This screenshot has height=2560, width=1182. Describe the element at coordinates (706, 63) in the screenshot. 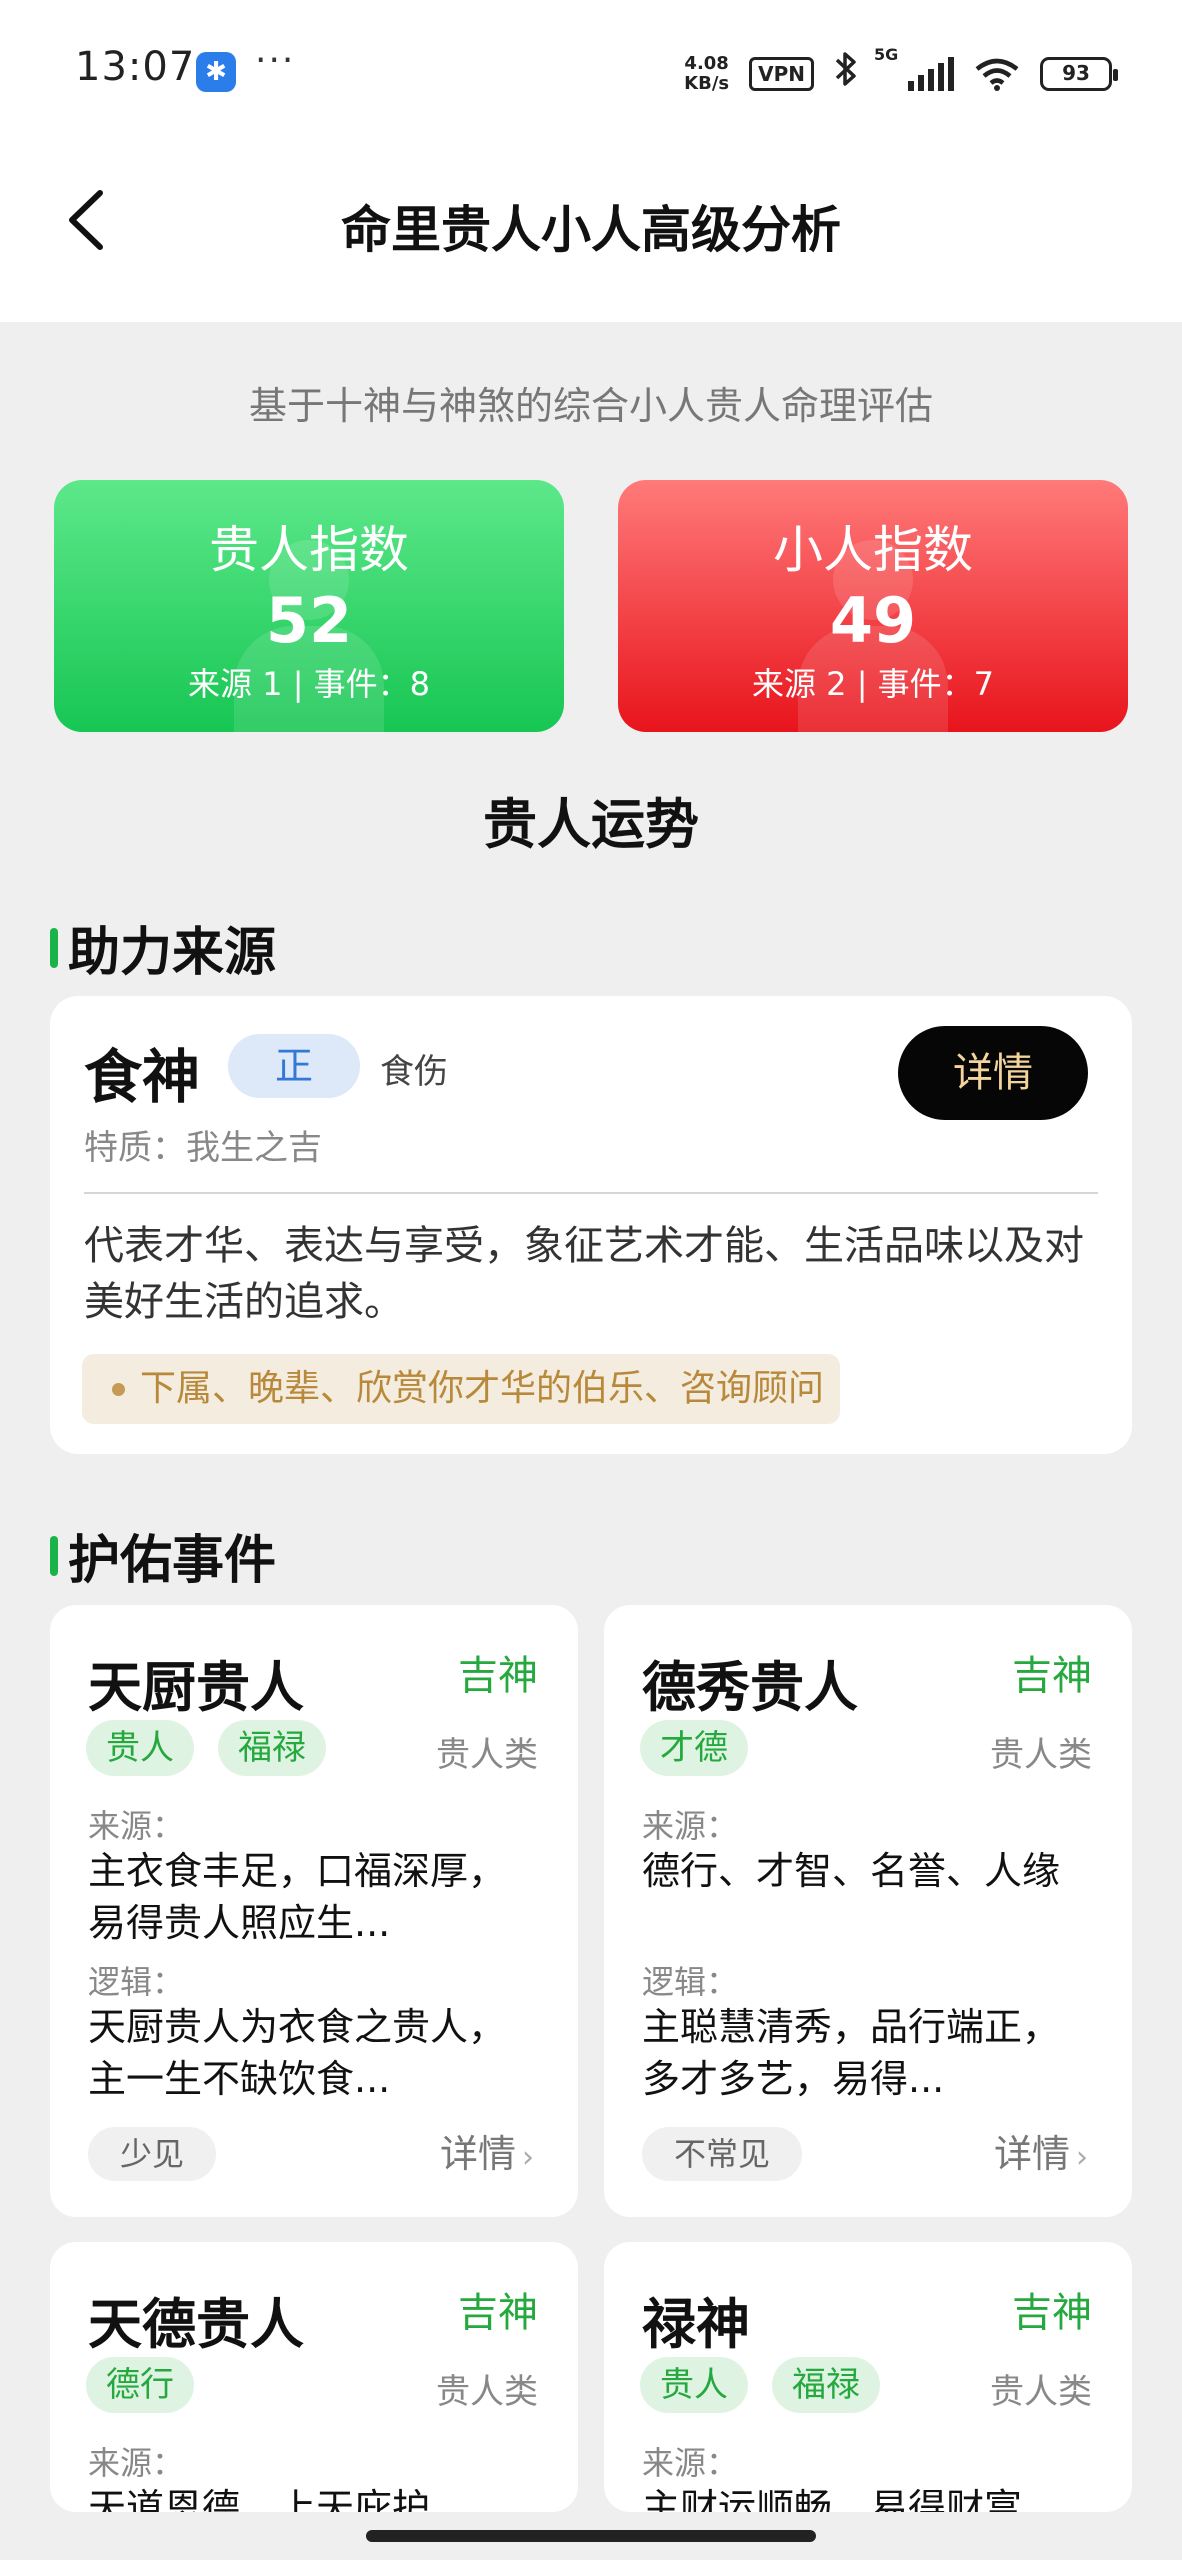

I see `network-speed-value: 4.08` at that location.